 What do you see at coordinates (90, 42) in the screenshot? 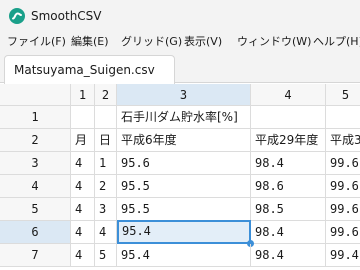
I see `menu-edit: 編集(E)` at bounding box center [90, 42].